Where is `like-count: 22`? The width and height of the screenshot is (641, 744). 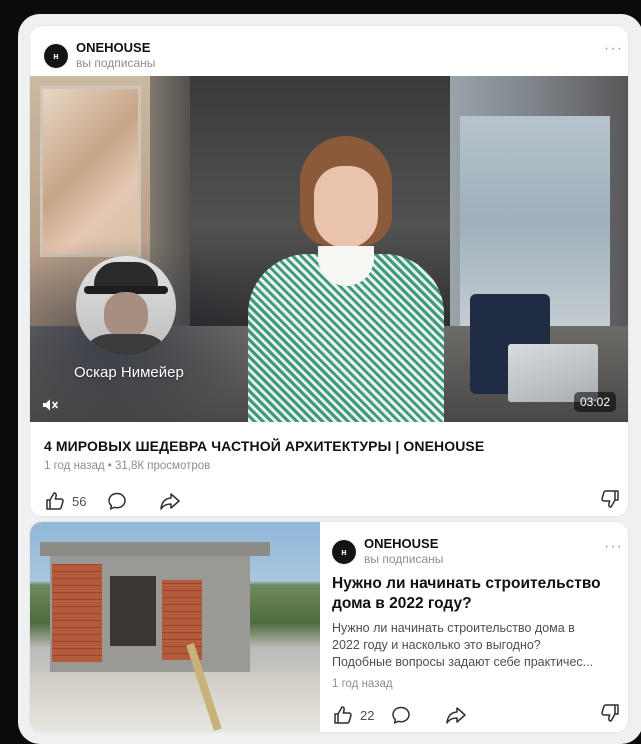
like-count: 22 is located at coordinates (367, 715).